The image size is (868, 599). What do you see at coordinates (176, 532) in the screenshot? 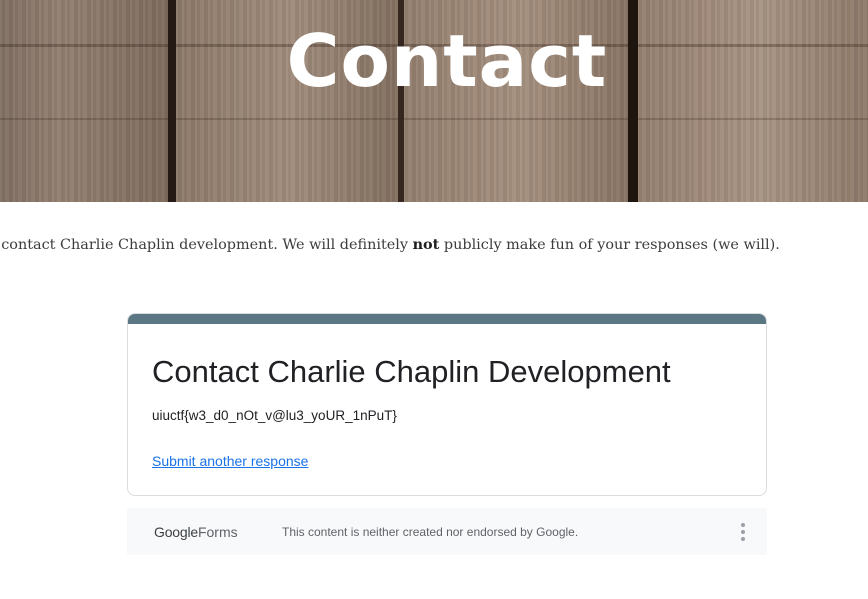
I see `logo-google-text: Google` at bounding box center [176, 532].